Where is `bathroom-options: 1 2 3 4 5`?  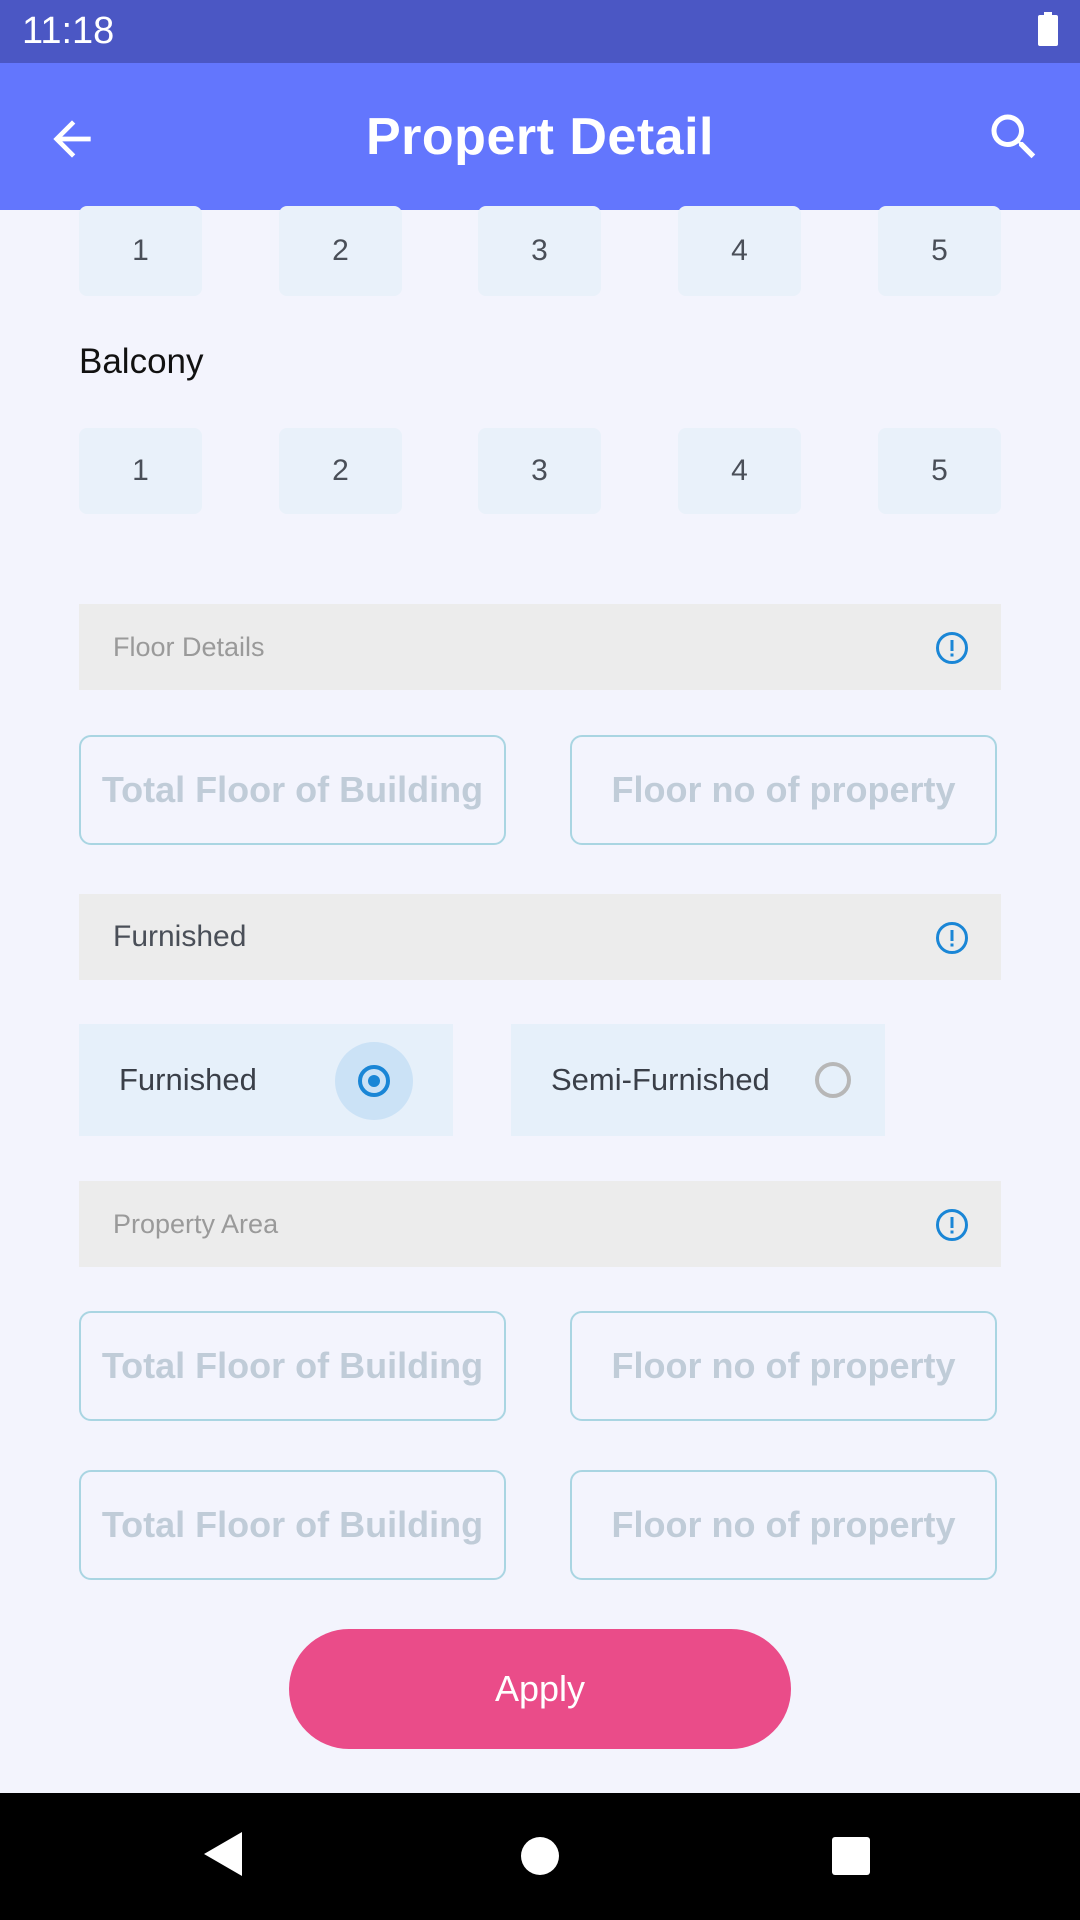
bathroom-options: 1 2 3 4 5 is located at coordinates (540, 251).